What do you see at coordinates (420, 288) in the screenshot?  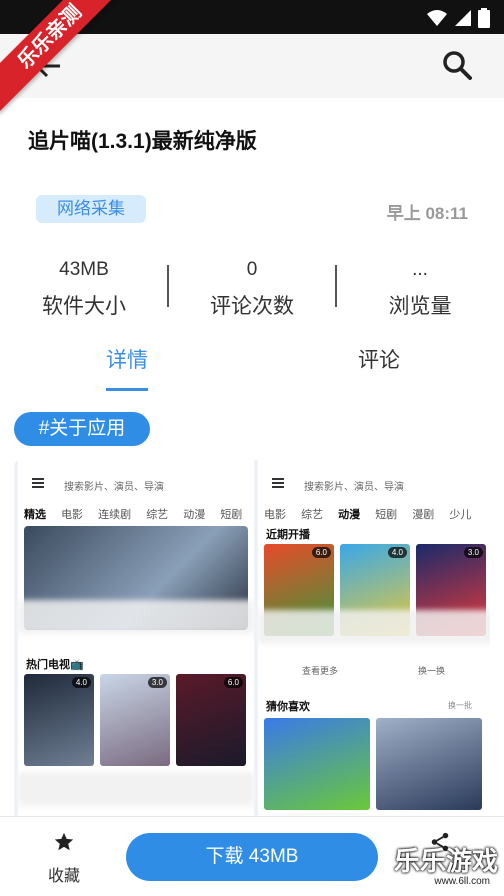 I see `stat-views: ... 浏览量` at bounding box center [420, 288].